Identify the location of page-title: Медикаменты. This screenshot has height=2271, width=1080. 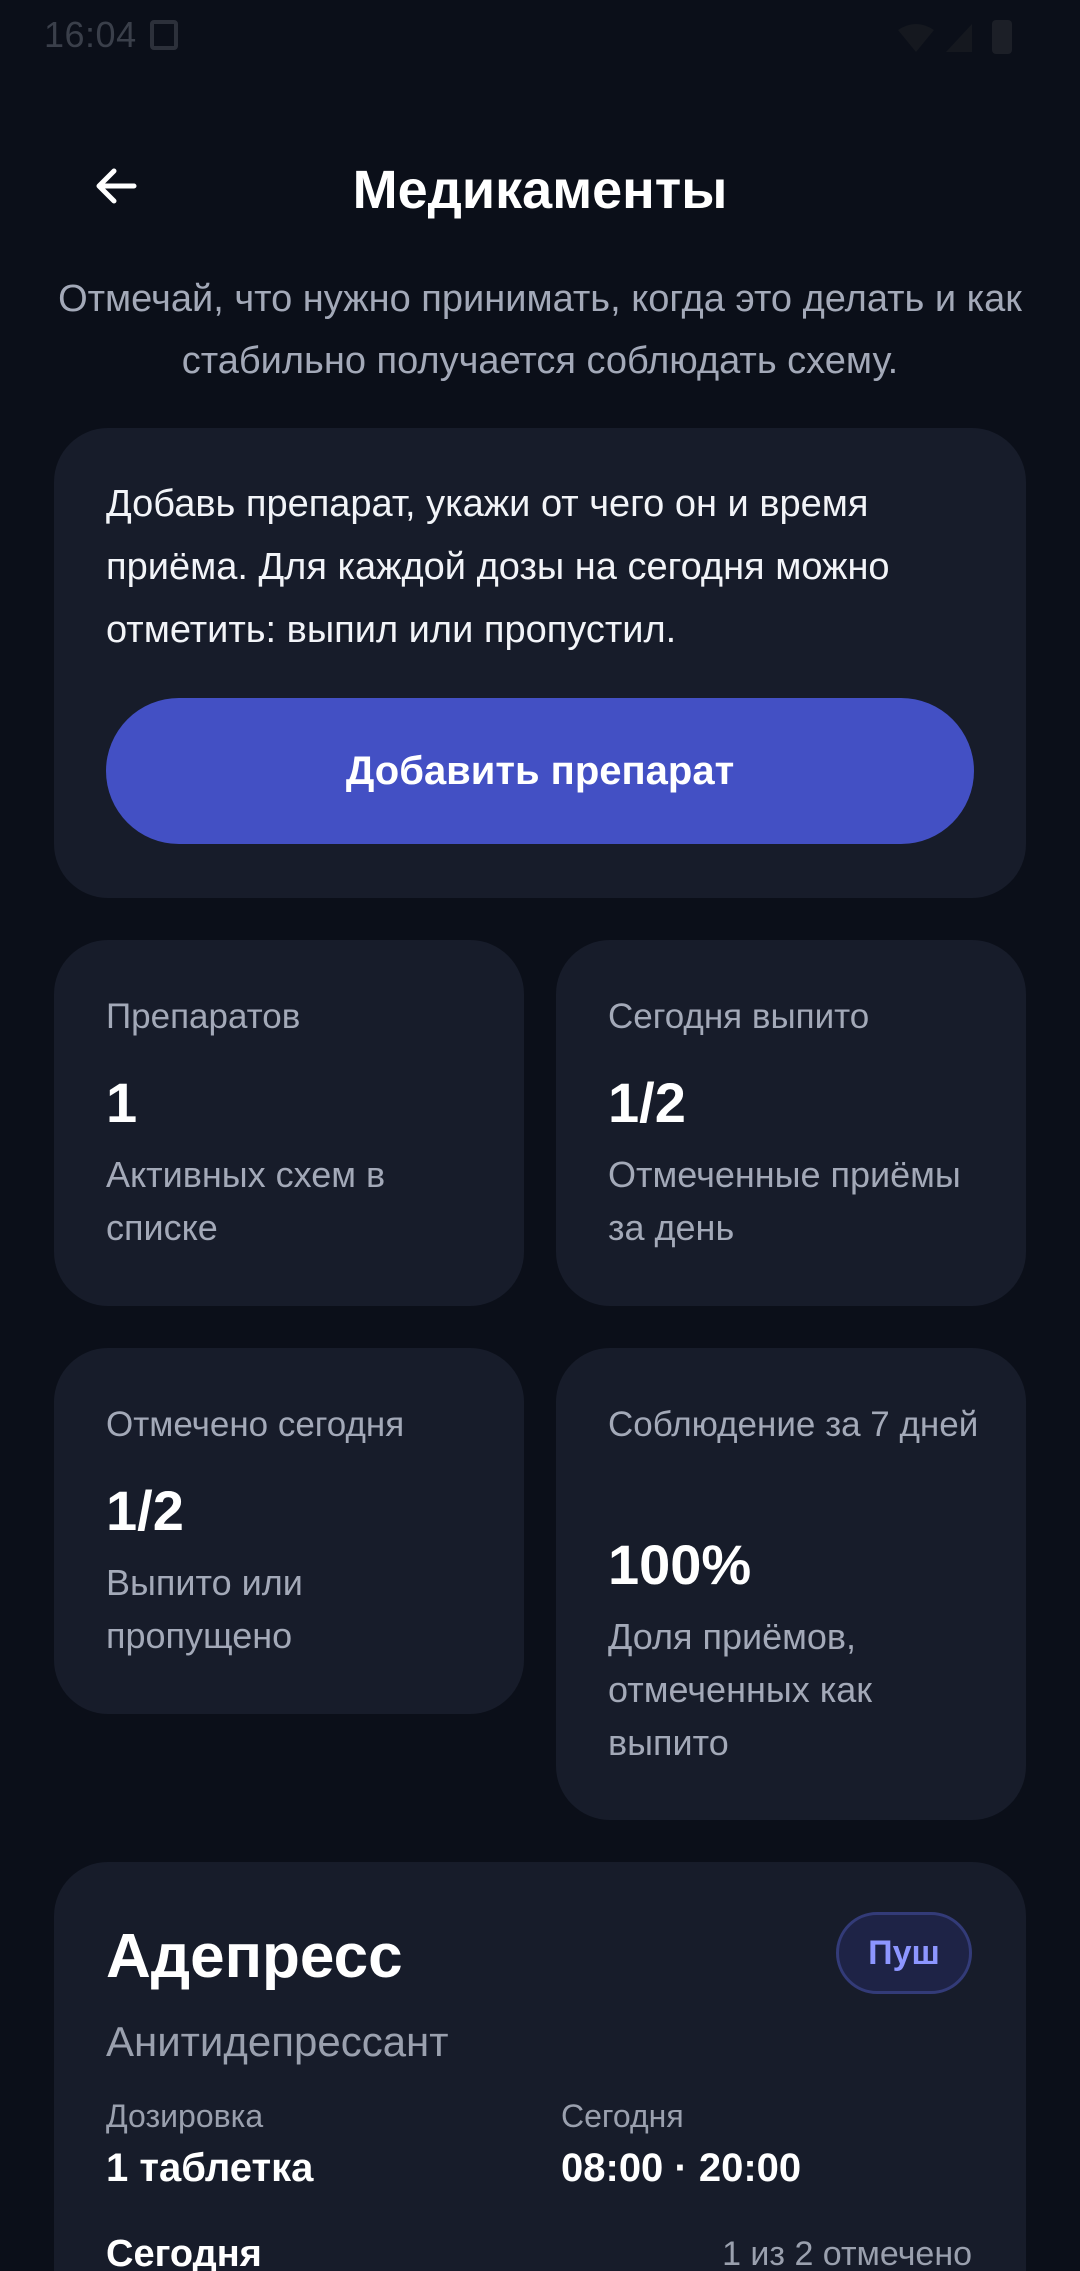
(540, 190).